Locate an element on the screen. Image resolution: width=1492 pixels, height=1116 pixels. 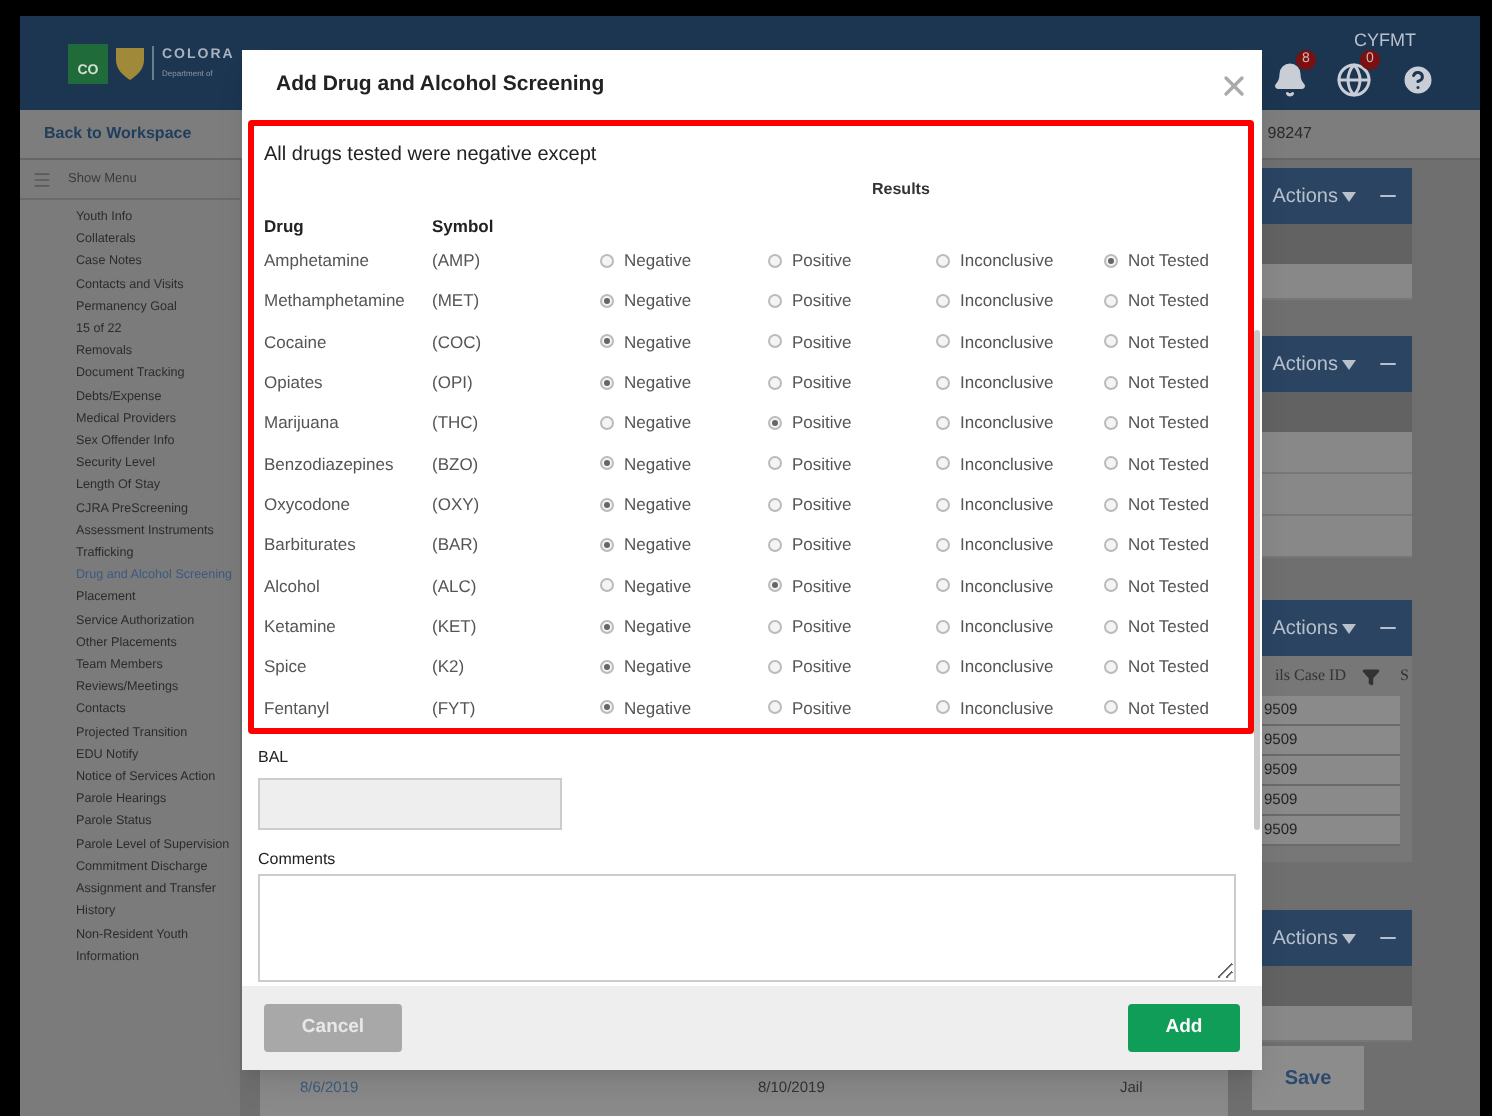
help-icon is located at coordinates (1418, 80).